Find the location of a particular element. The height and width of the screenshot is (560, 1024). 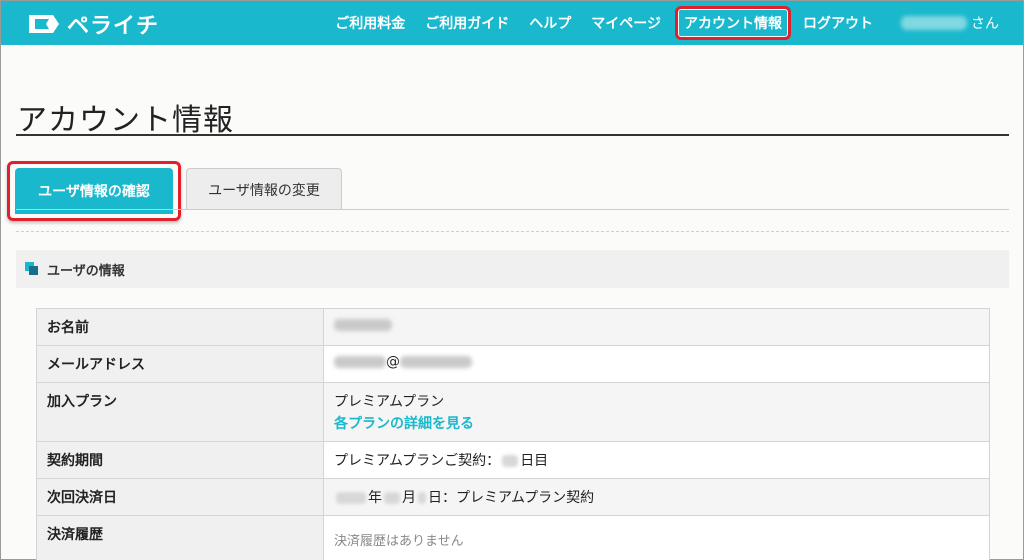

year-unit: 年 is located at coordinates (375, 498).